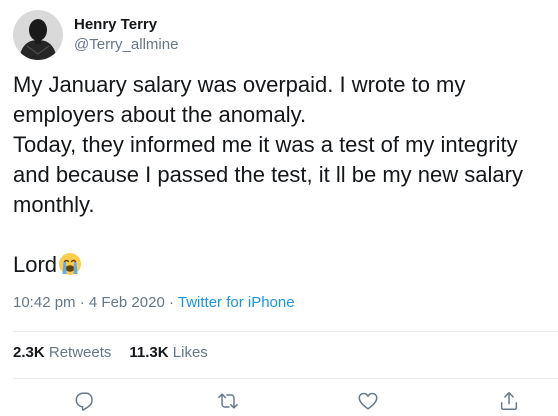 The width and height of the screenshot is (558, 416). I want to click on reply-icon, so click(84, 401).